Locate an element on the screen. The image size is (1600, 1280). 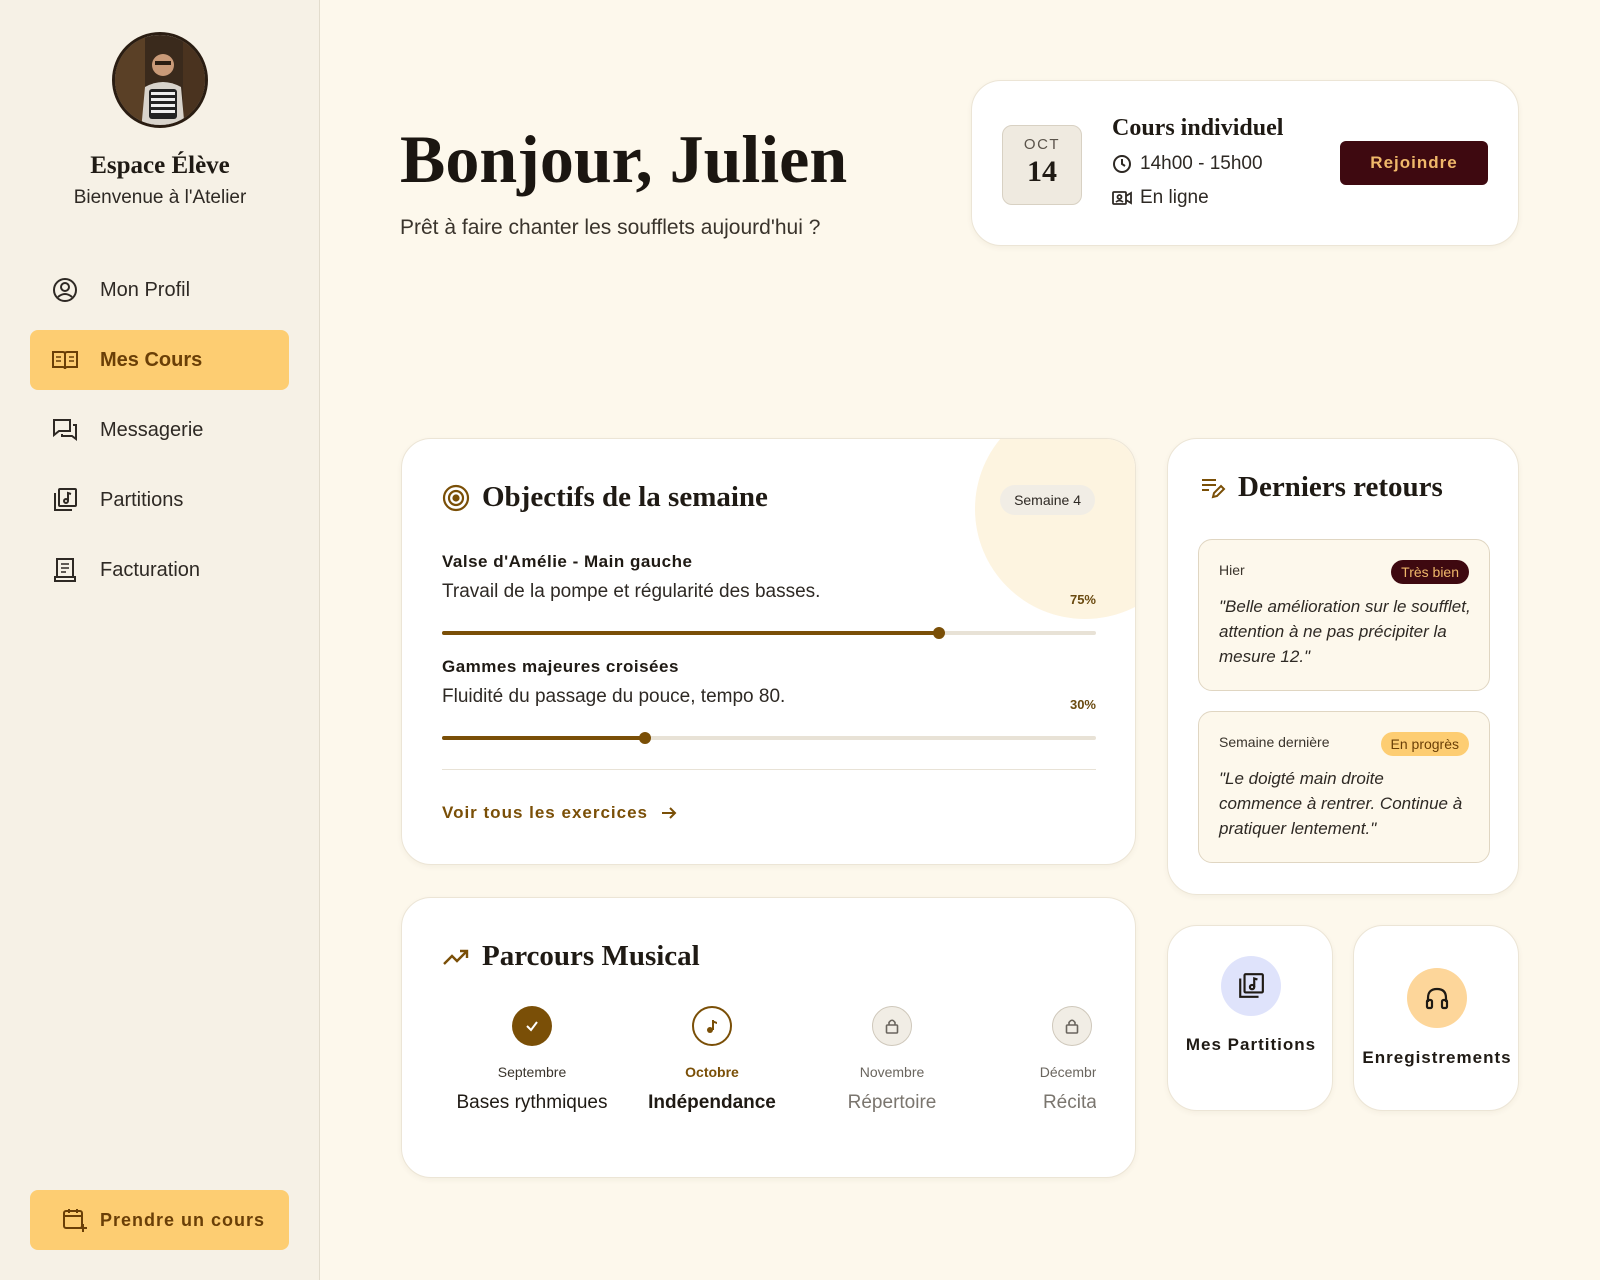
step-label: Bases rythmiques is located at coordinates (532, 1102).